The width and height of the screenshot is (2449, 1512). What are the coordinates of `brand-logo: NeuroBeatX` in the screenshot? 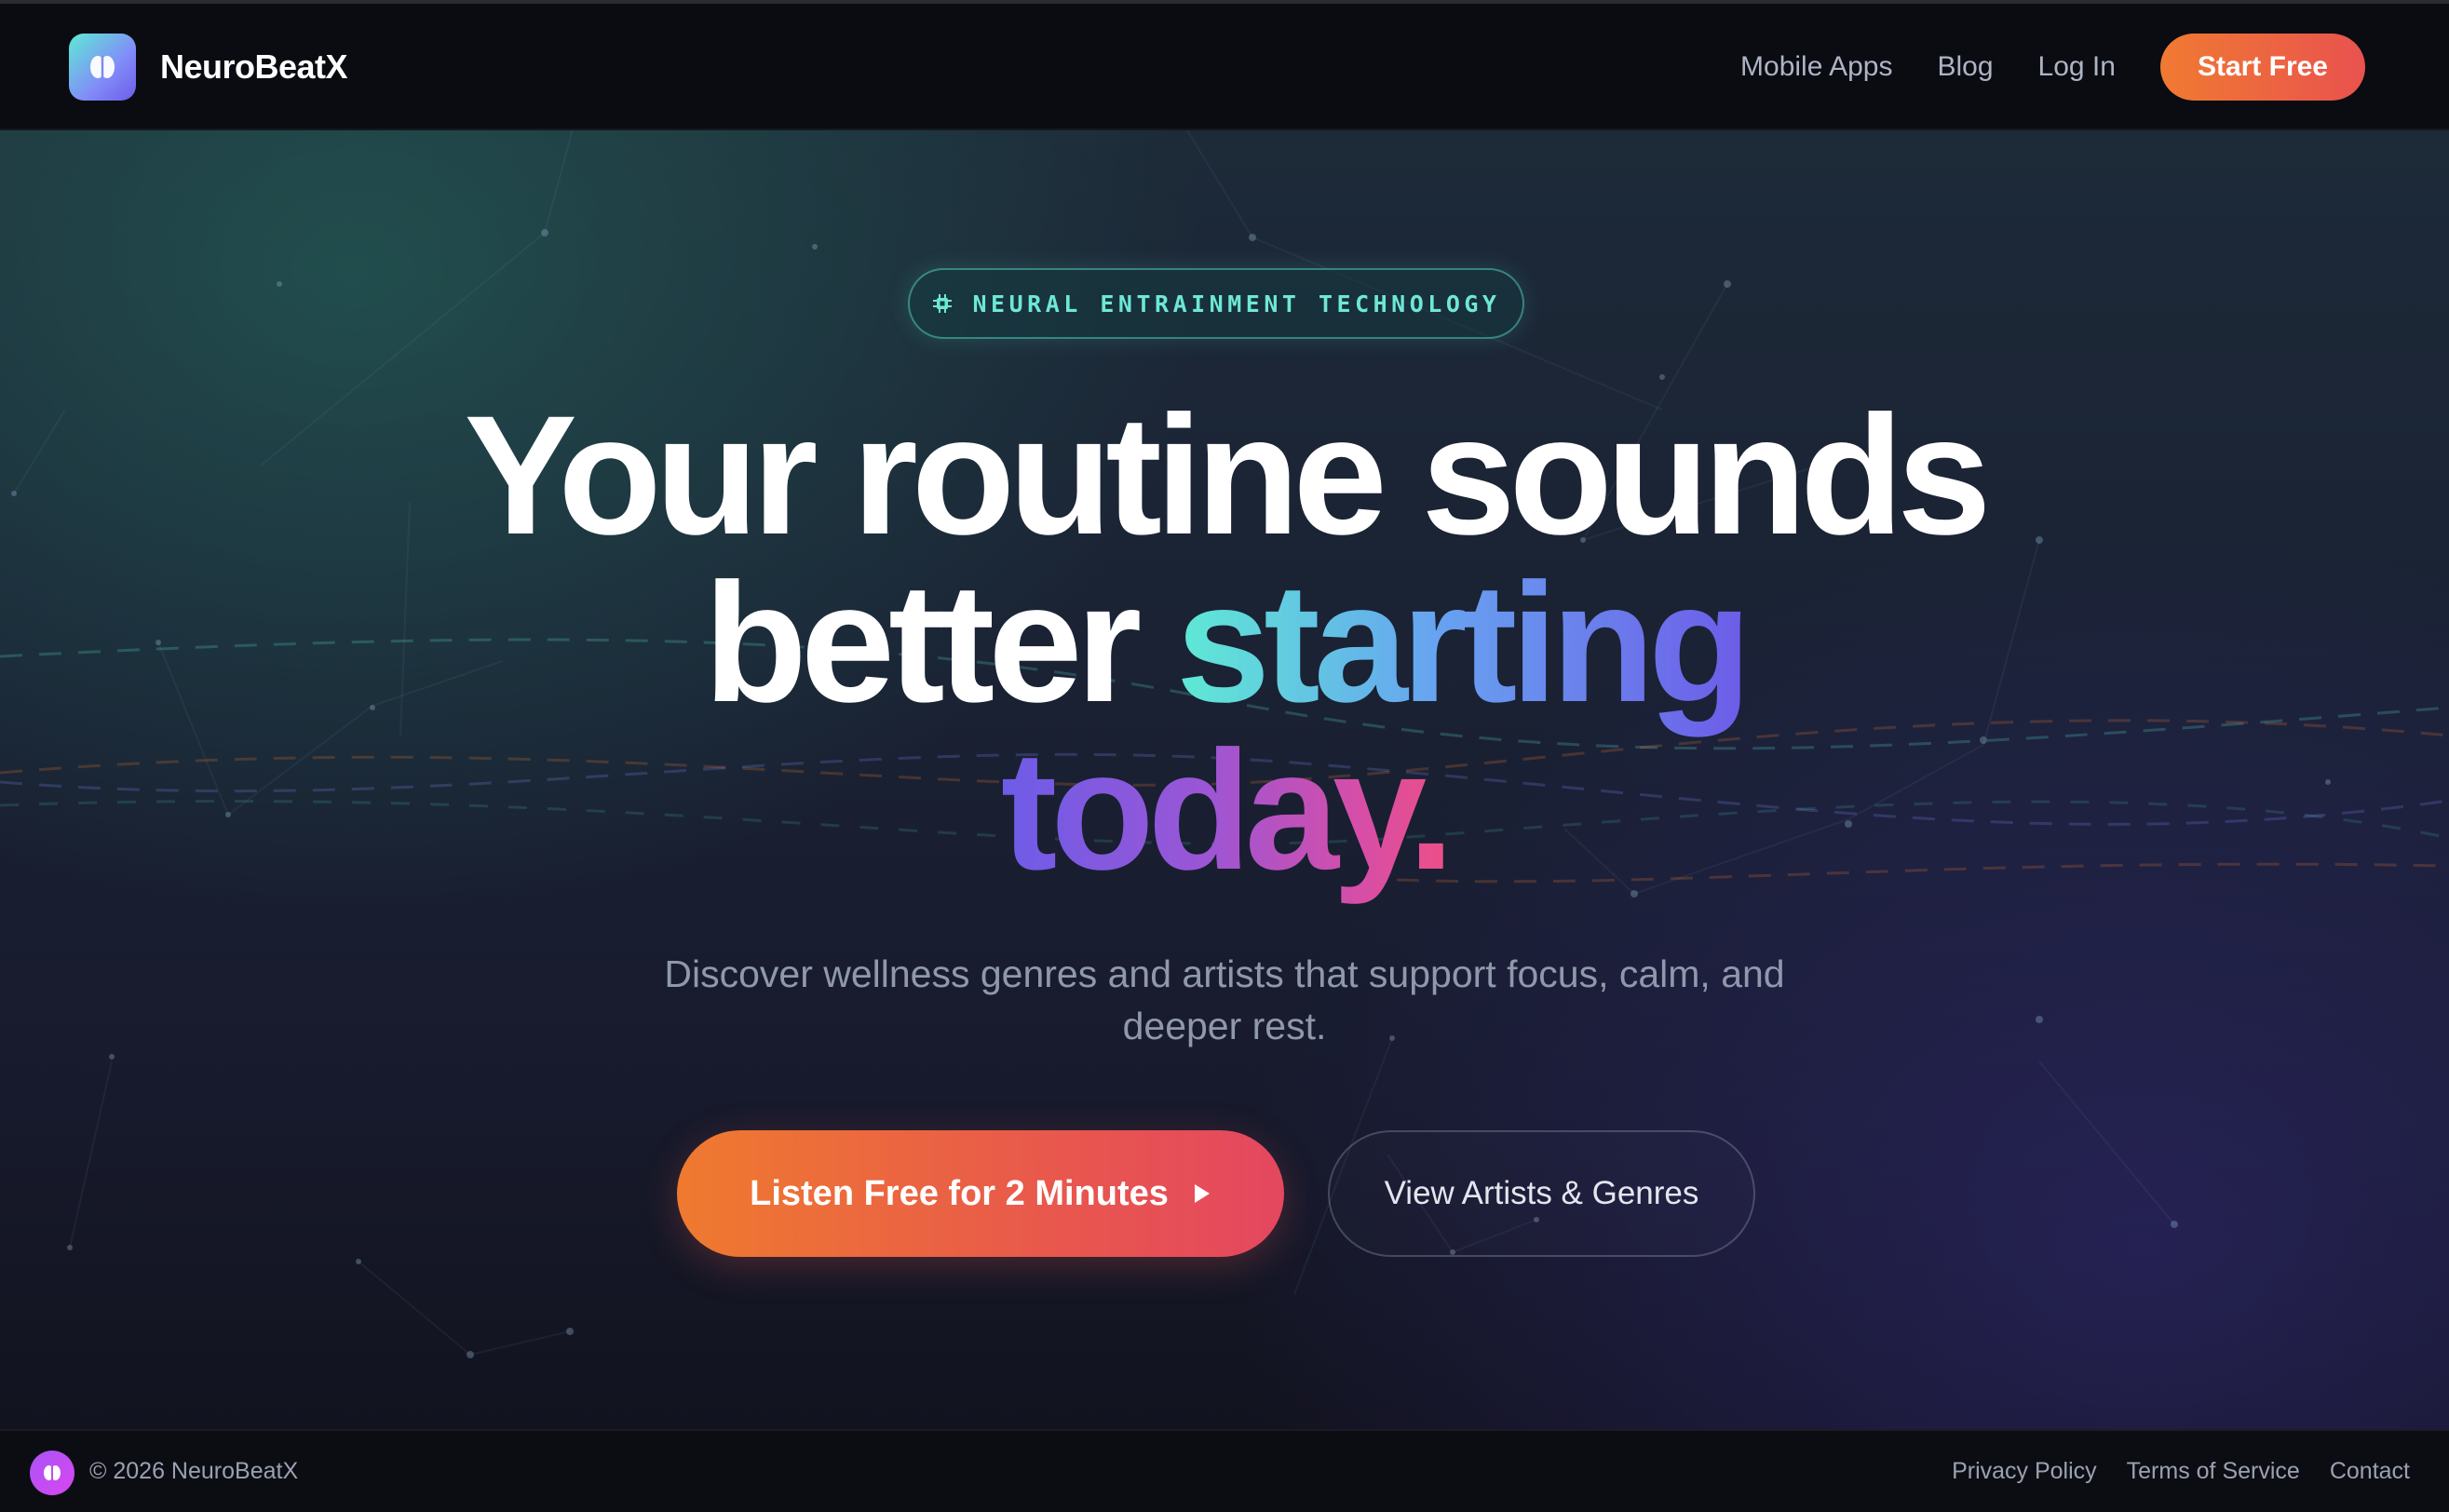 It's located at (208, 68).